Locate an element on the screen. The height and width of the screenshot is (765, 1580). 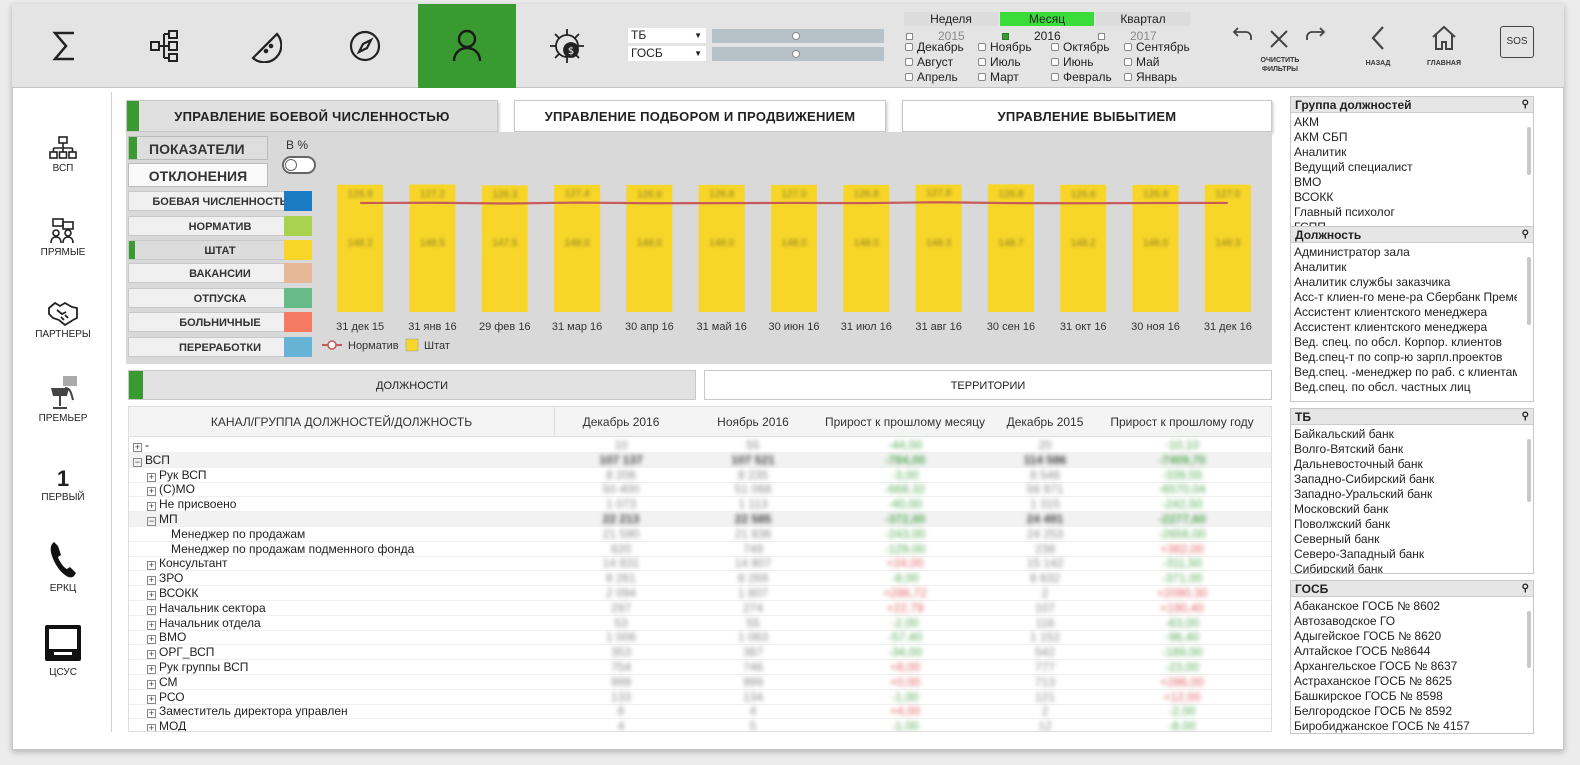
column-header: Декабрь 2016 is located at coordinates (621, 422).